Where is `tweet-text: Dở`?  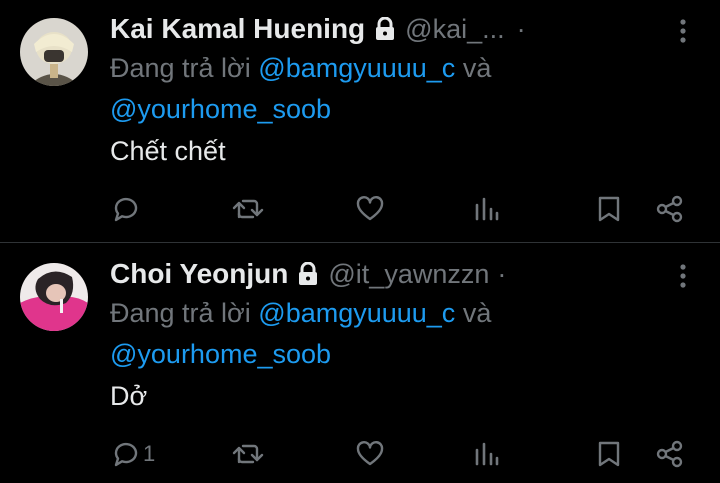 tweet-text: Dở is located at coordinates (129, 396).